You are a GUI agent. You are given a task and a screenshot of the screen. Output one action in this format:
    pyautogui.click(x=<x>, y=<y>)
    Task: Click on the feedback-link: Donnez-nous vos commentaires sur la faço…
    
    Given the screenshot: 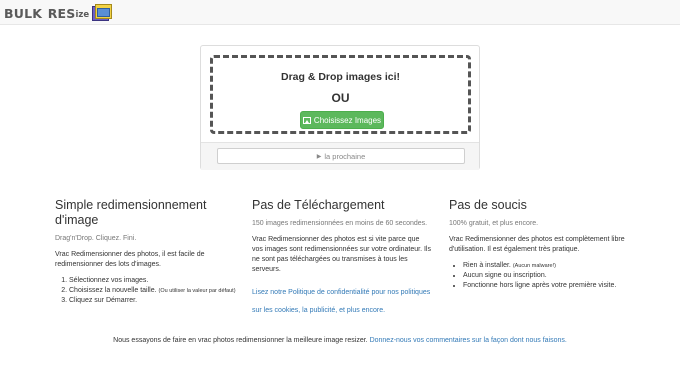 What is the action you would take?
    pyautogui.click(x=468, y=340)
    